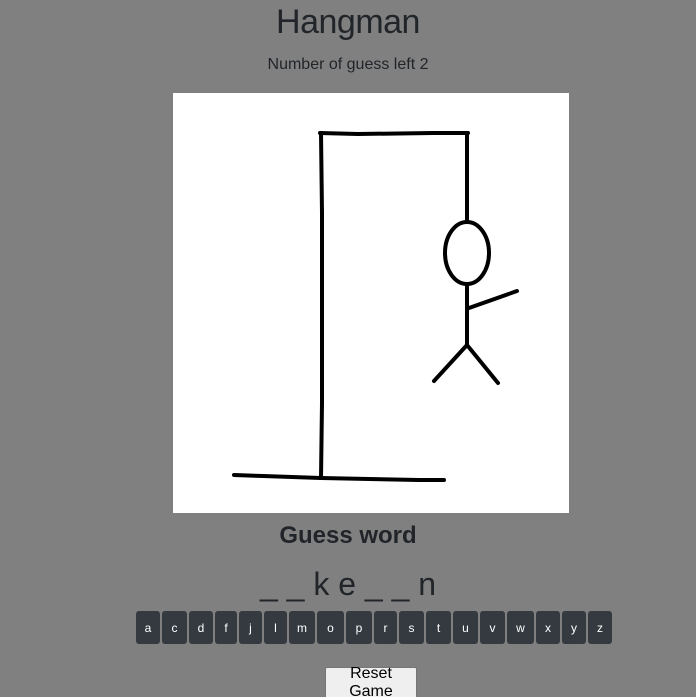 The width and height of the screenshot is (696, 697). Describe the element at coordinates (385, 627) in the screenshot. I see `letter-button-r: r` at that location.